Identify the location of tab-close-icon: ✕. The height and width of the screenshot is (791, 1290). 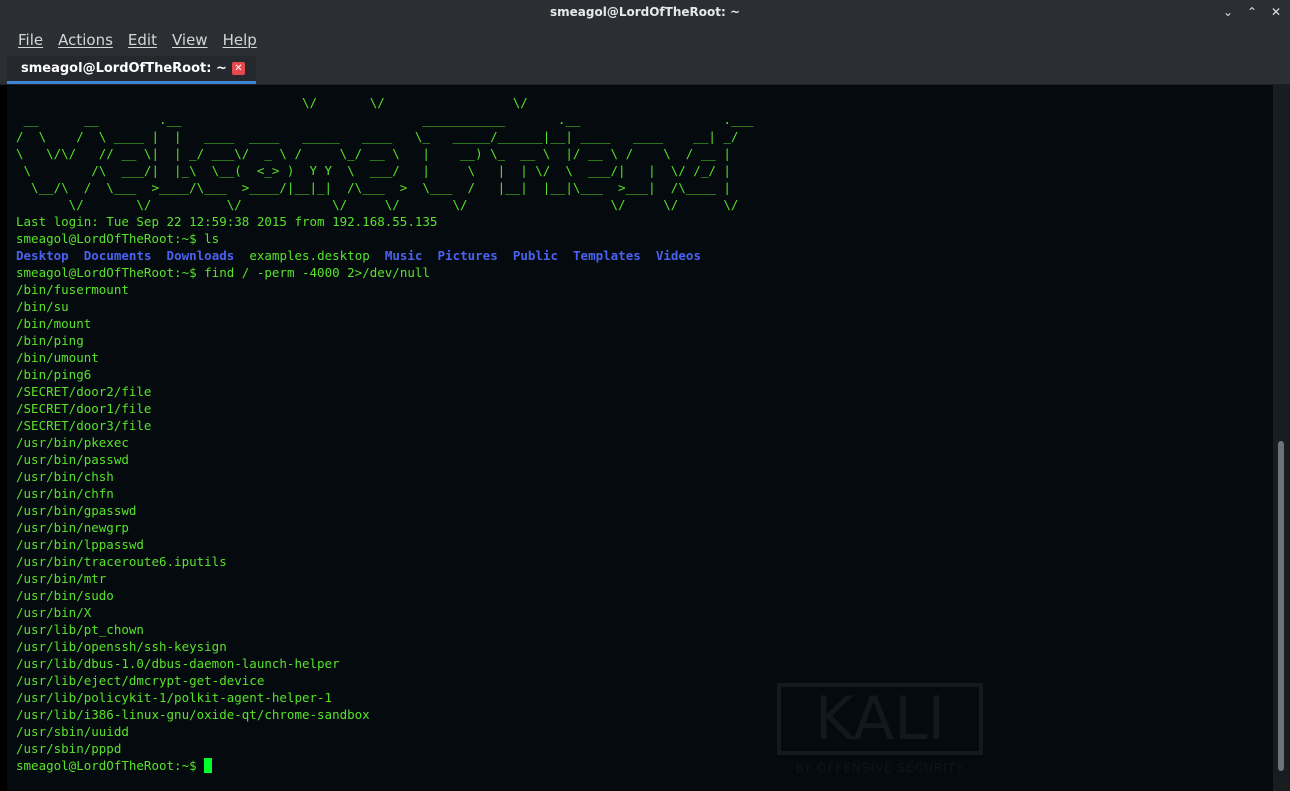
(238, 68).